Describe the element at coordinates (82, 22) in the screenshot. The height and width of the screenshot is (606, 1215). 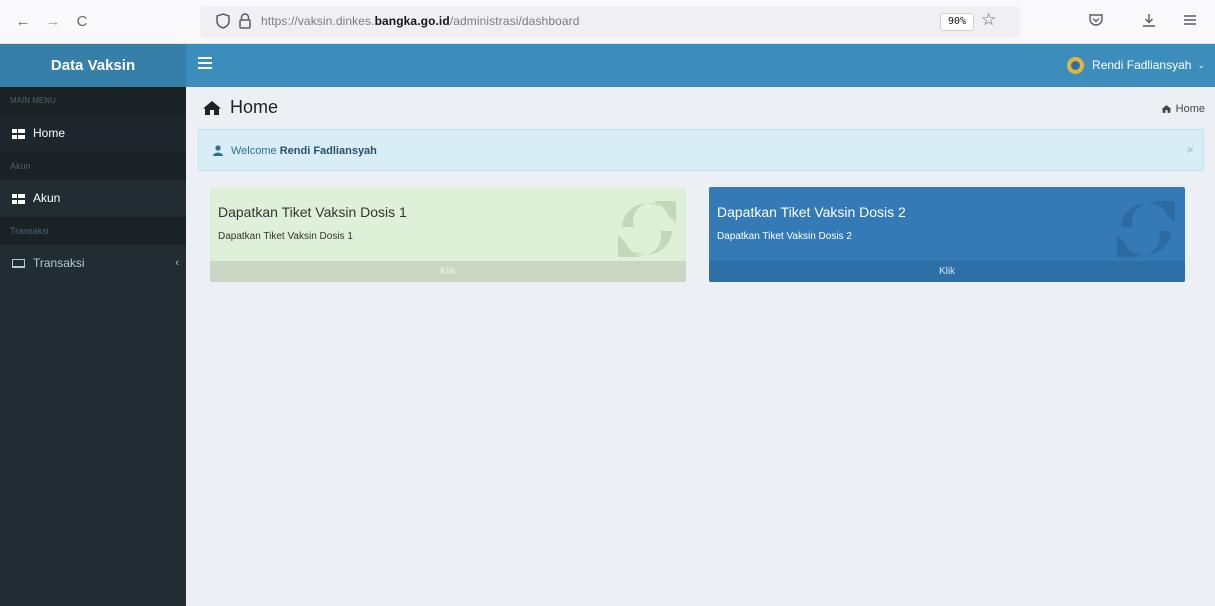
I see `reload-icon: C` at that location.